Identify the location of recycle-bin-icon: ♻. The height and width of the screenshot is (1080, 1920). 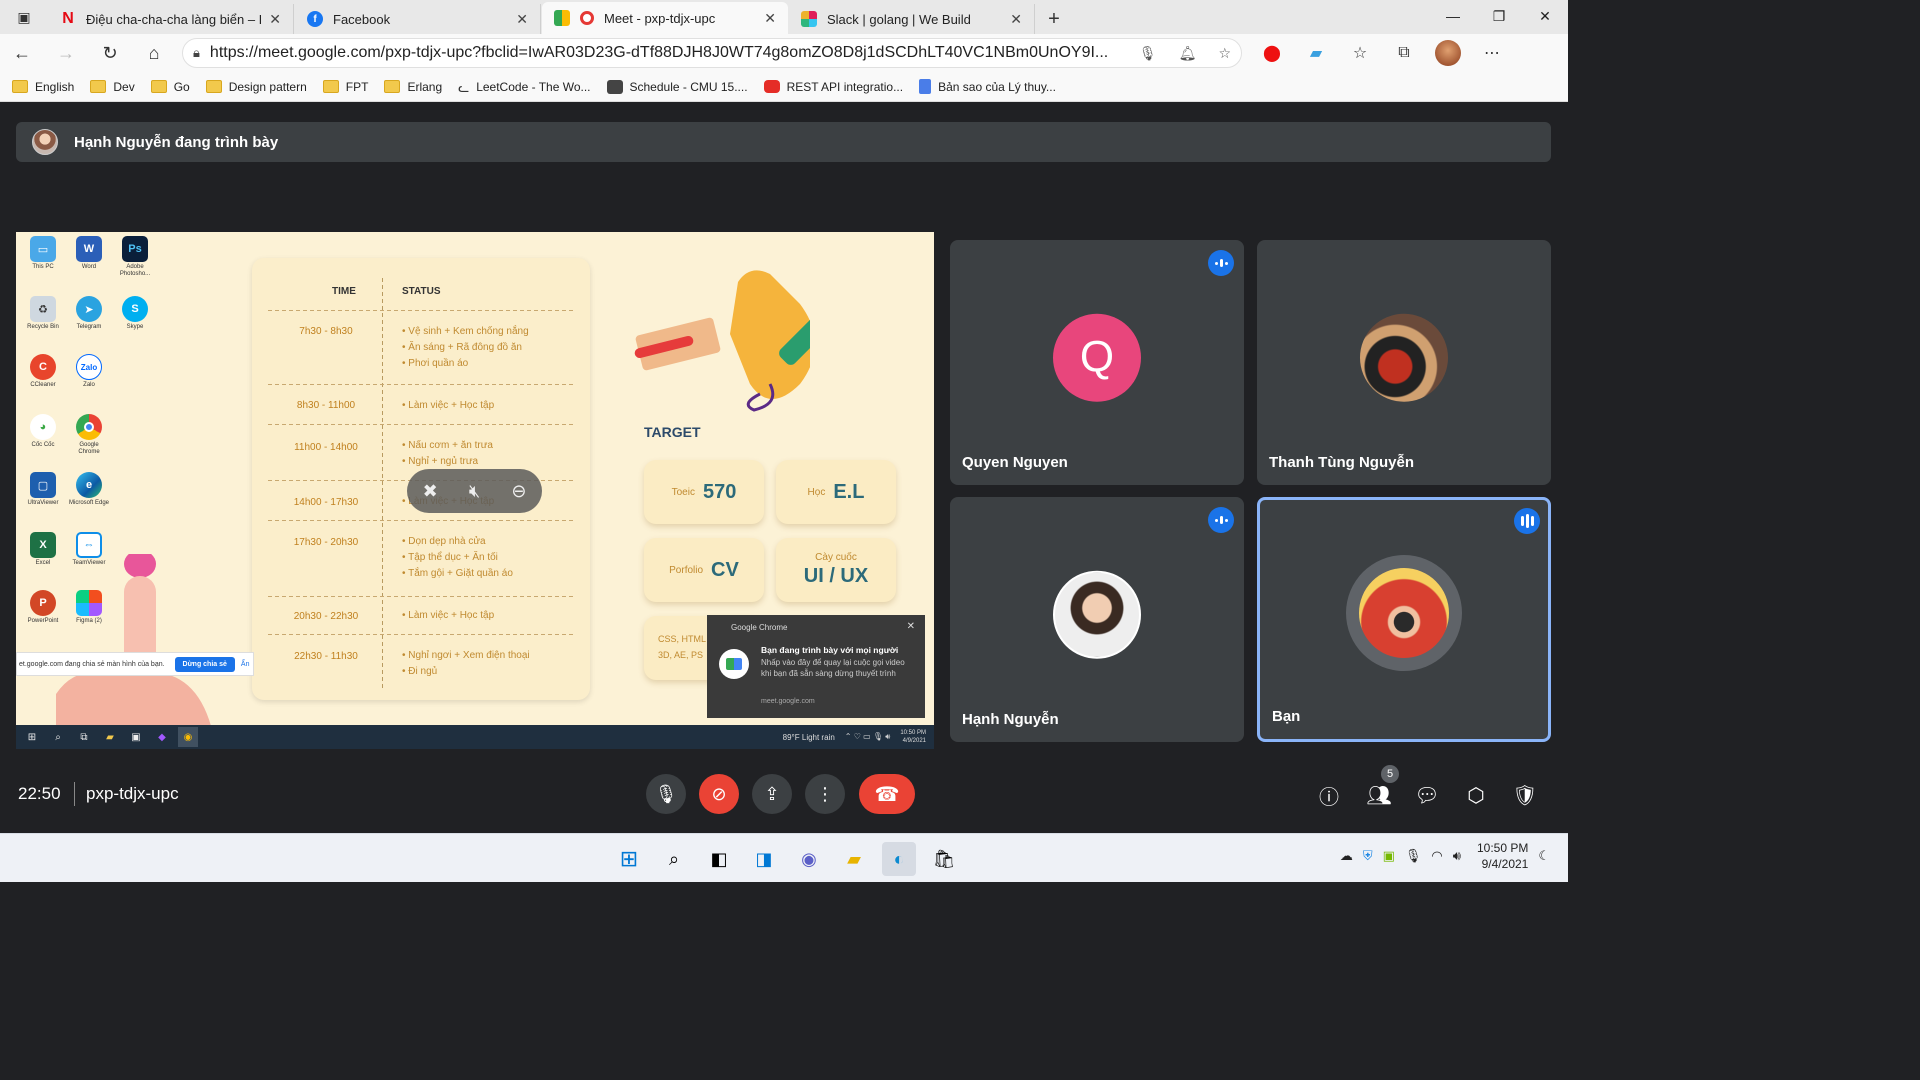
(43, 309).